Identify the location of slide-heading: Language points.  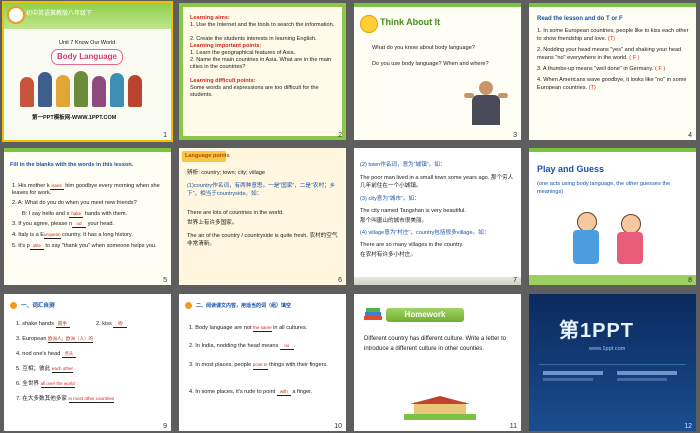
(207, 156).